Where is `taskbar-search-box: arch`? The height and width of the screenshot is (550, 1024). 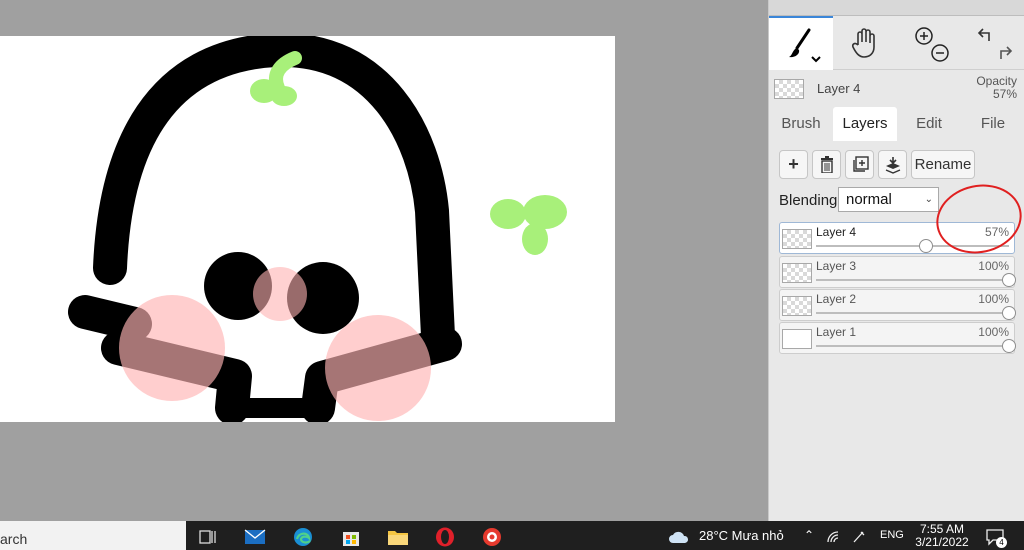 taskbar-search-box: arch is located at coordinates (93, 535).